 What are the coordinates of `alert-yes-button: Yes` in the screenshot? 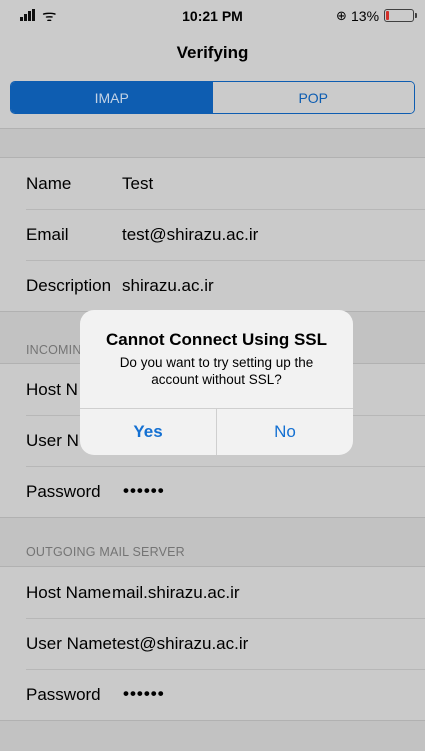 It's located at (148, 432).